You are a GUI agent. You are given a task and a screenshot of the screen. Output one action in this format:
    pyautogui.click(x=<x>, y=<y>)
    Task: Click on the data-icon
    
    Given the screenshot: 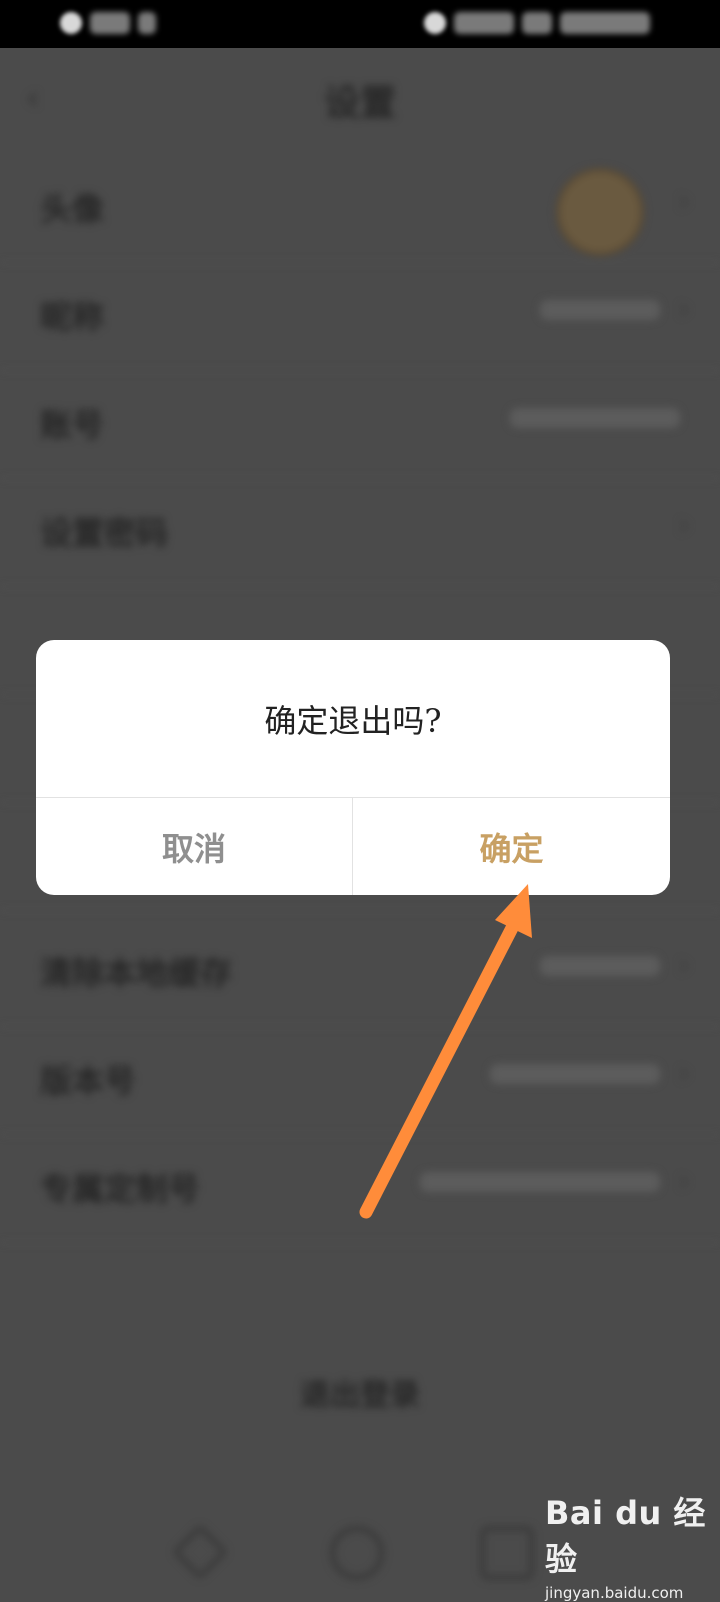 What is the action you would take?
    pyautogui.click(x=537, y=23)
    